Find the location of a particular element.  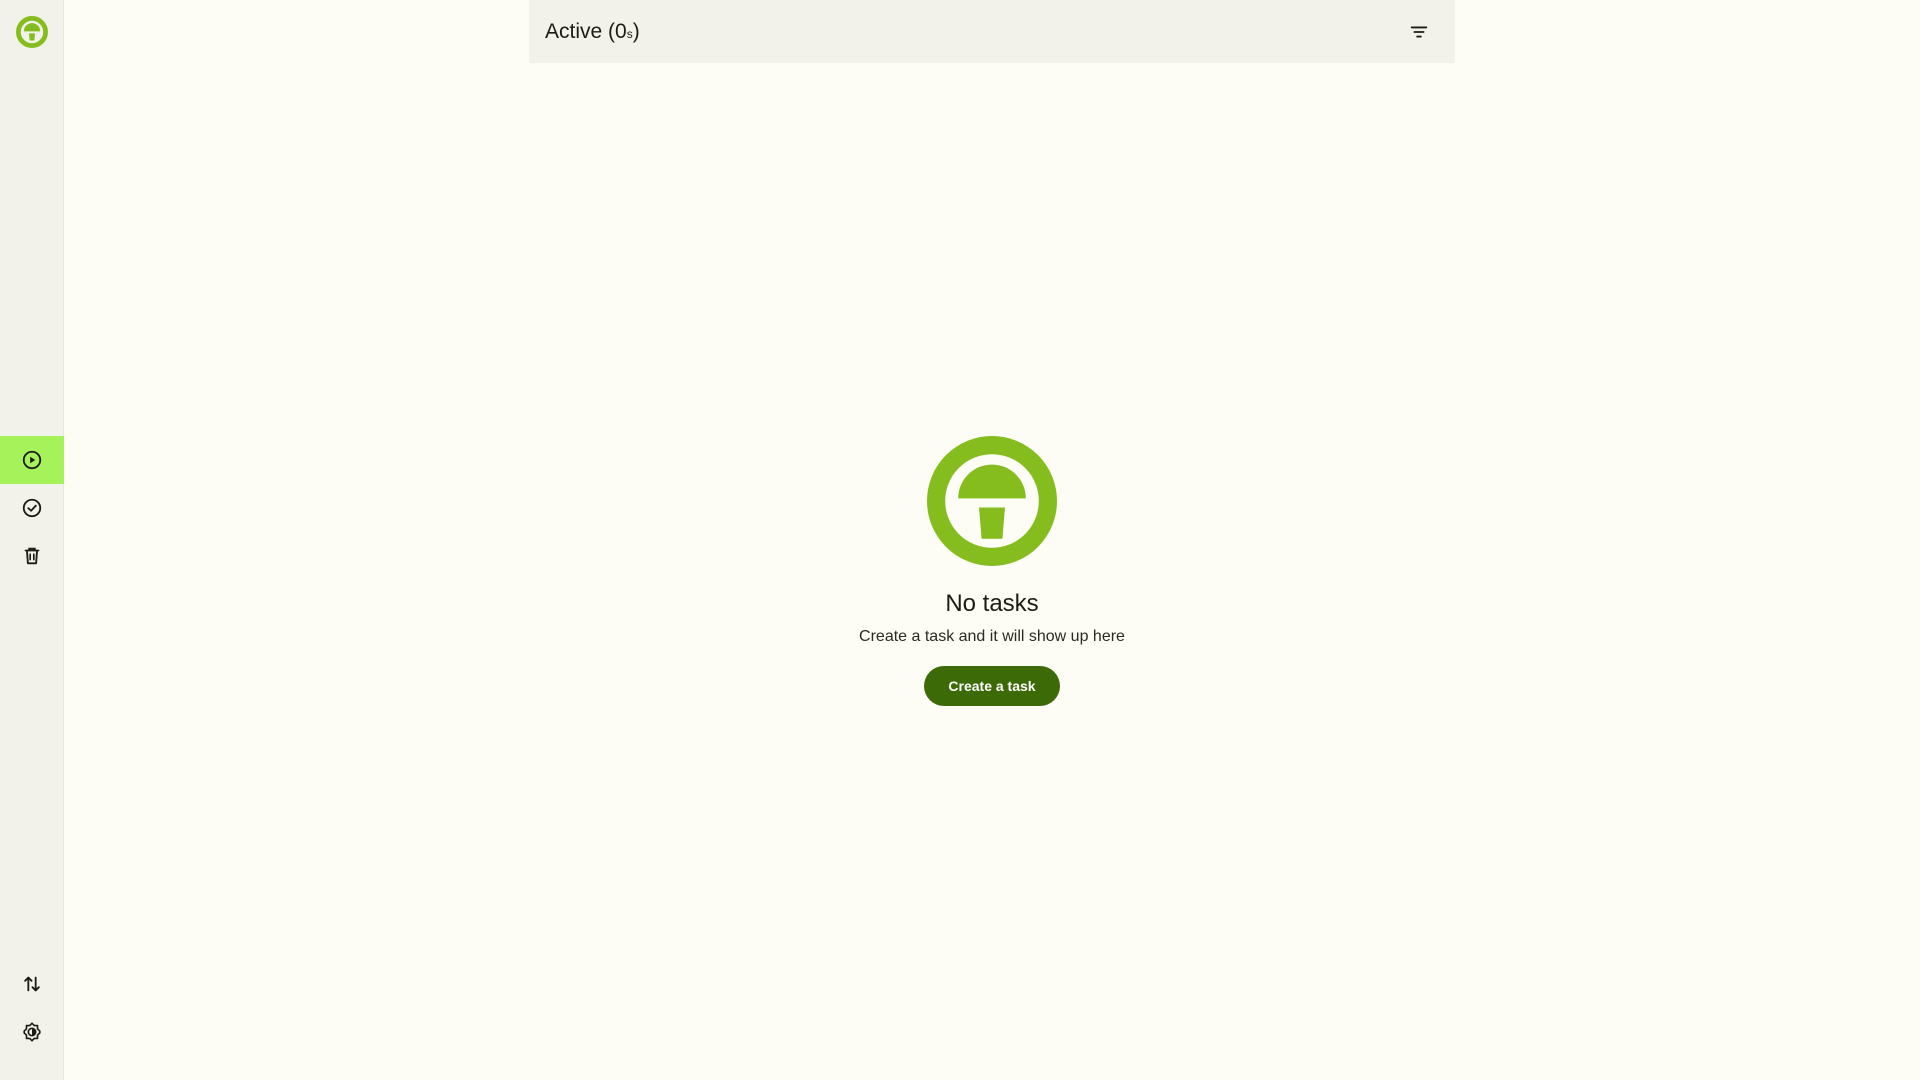

sort-button is located at coordinates (32, 984).